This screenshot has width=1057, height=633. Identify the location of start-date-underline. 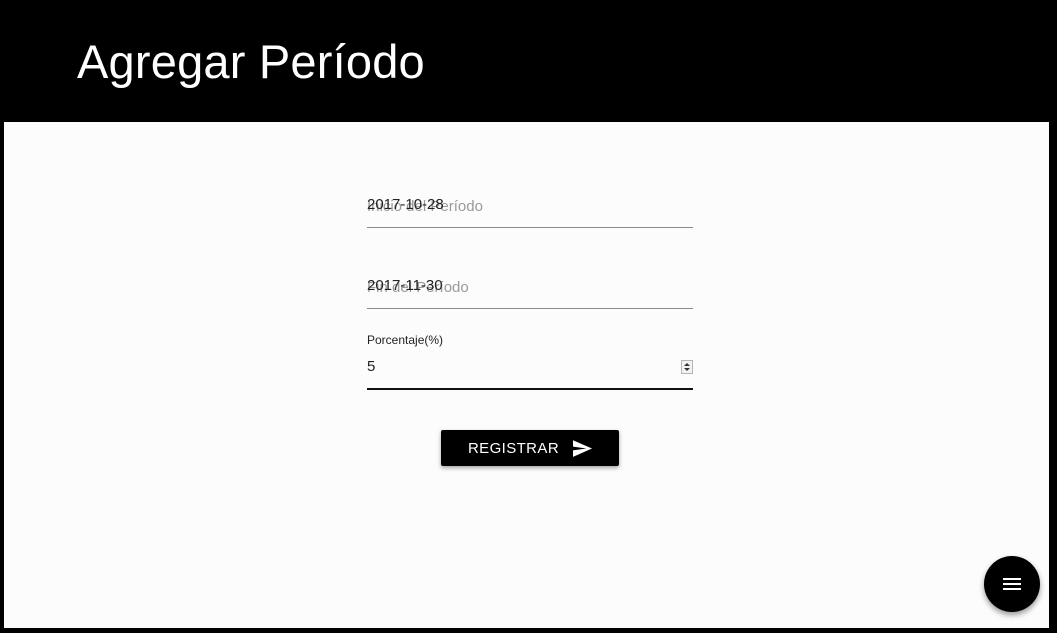
(530, 227).